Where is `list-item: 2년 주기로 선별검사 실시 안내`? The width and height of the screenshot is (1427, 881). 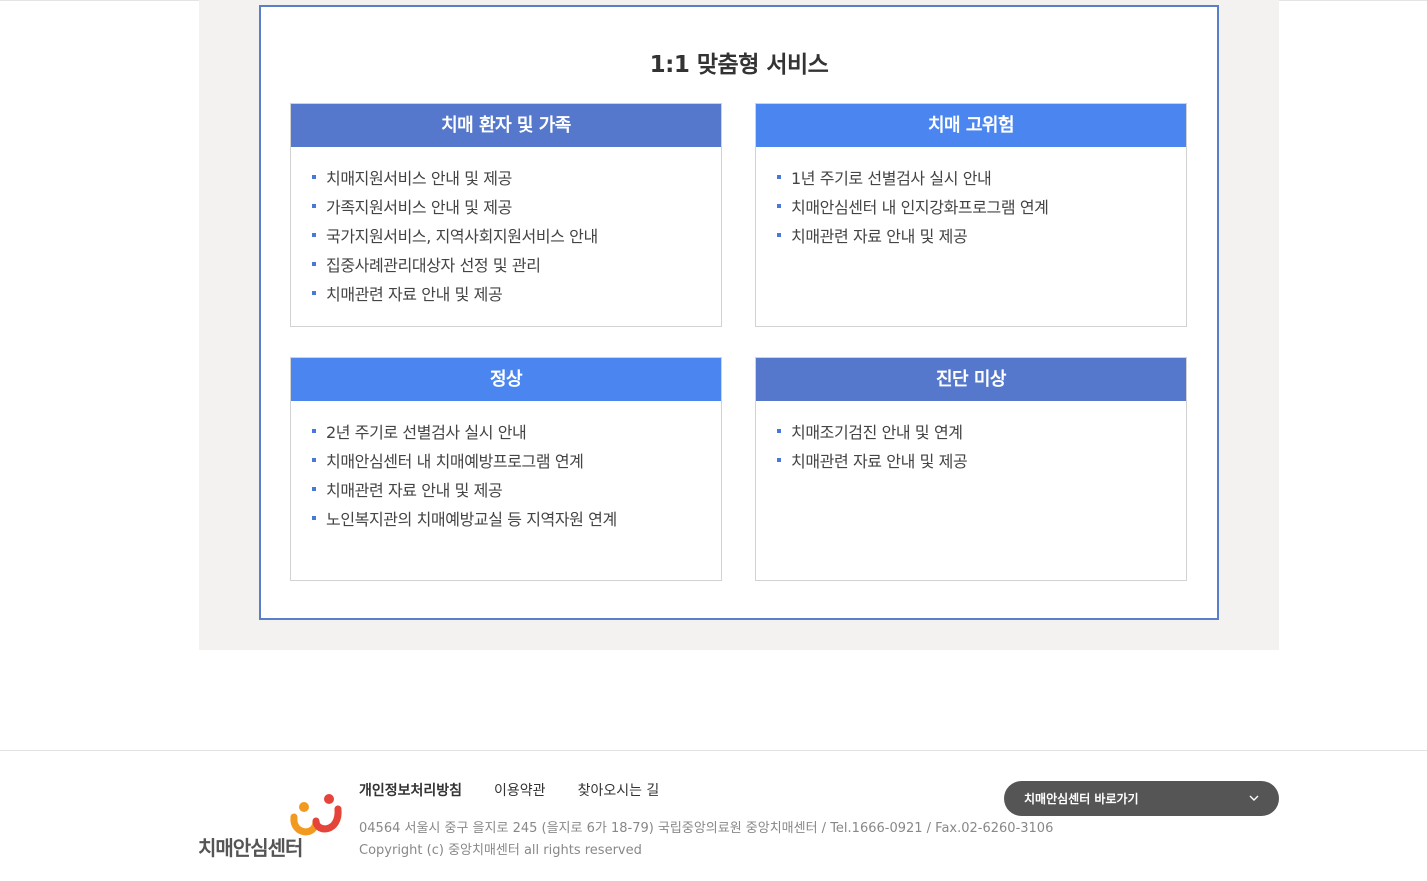
list-item: 2년 주기로 선별검사 실시 안내 is located at coordinates (516, 436).